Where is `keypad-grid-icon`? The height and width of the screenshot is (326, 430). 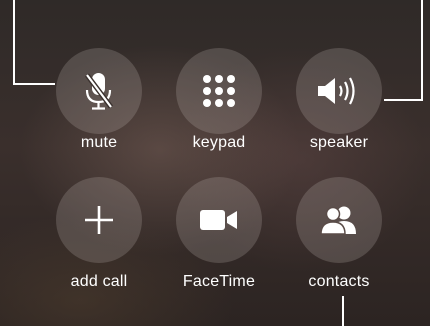 keypad-grid-icon is located at coordinates (219, 91).